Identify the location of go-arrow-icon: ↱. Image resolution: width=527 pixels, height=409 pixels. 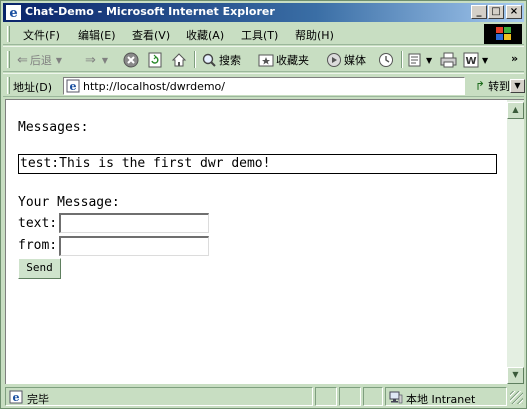
(480, 86).